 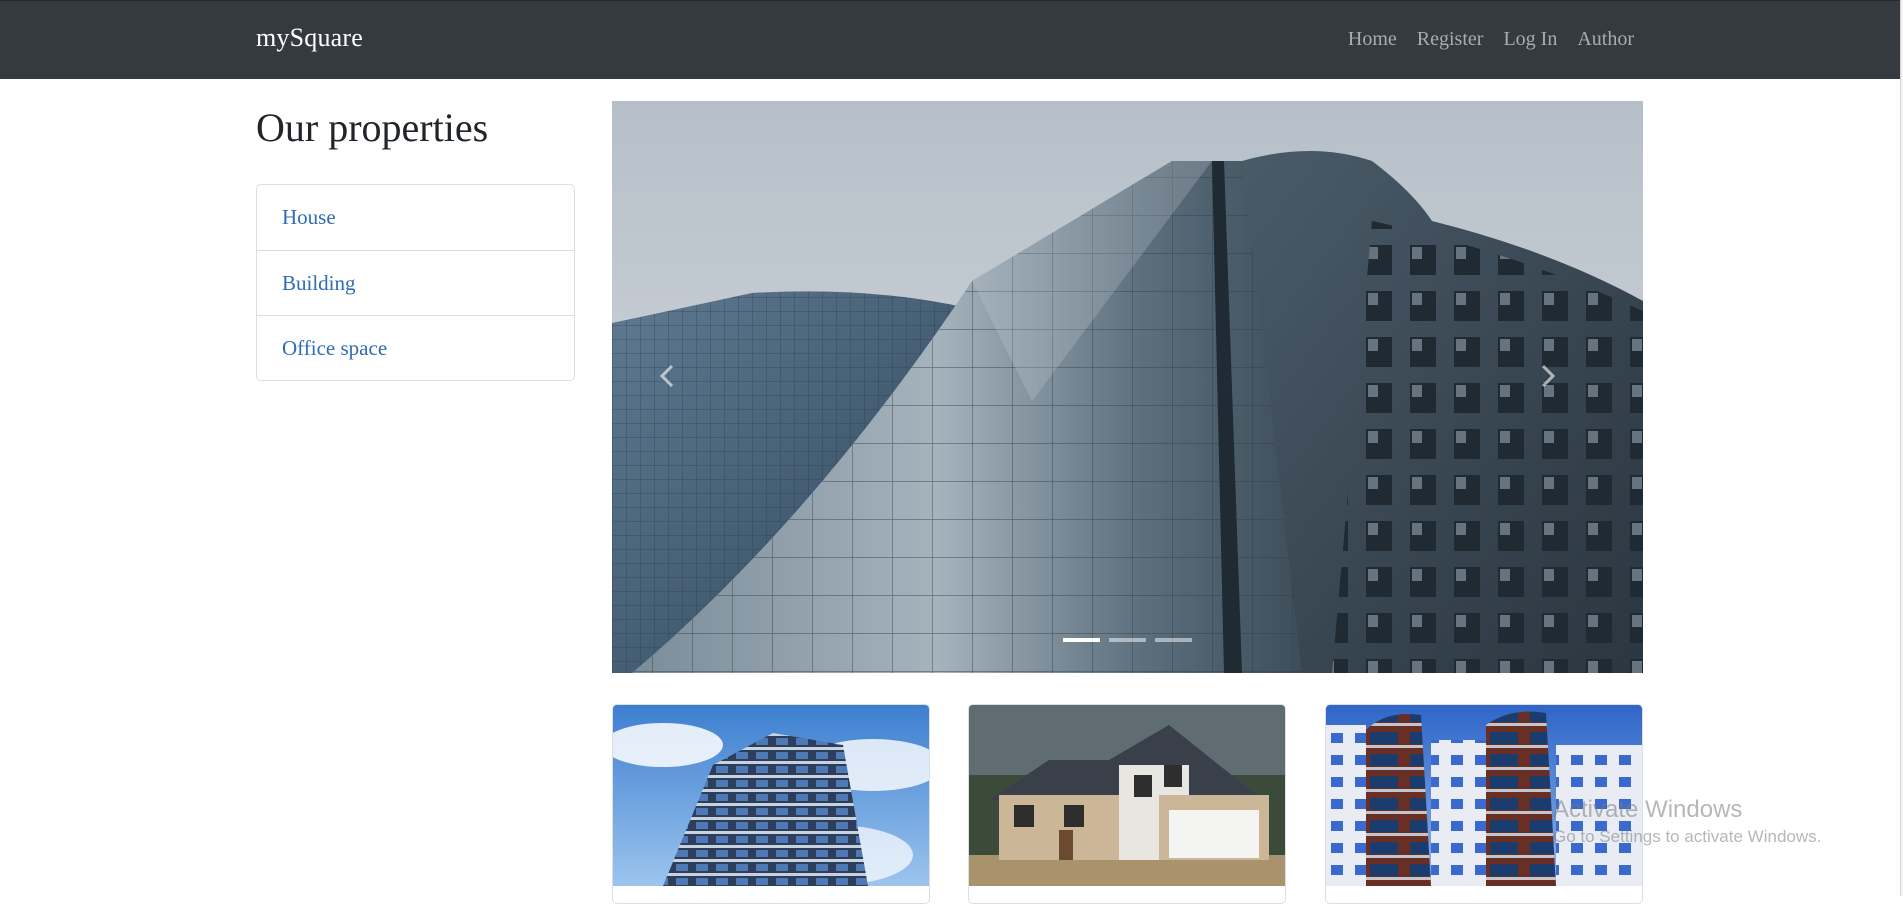 I want to click on watermark-title: Activate Windows, so click(x=1648, y=809).